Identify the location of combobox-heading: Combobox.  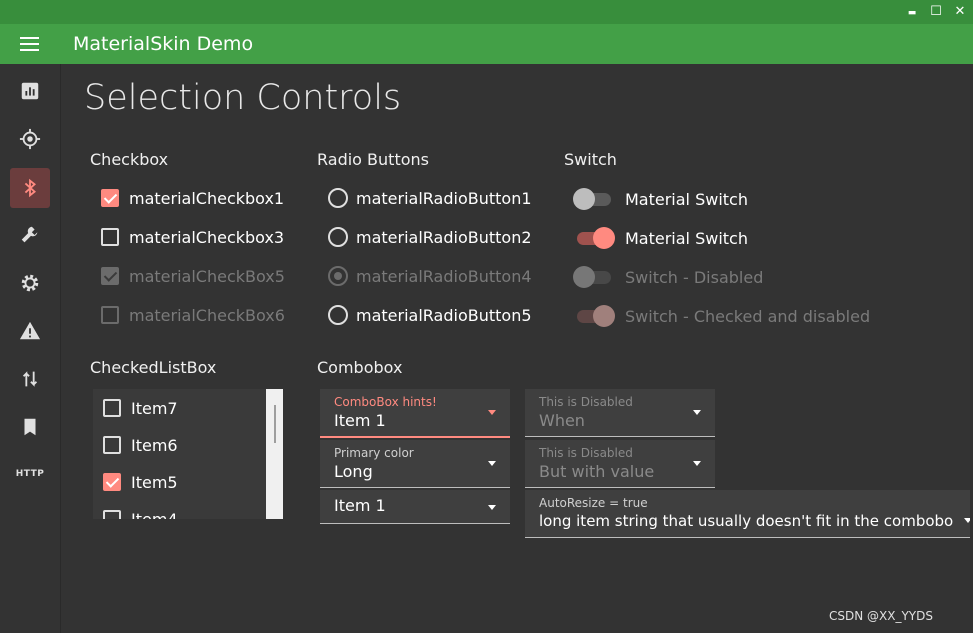
(360, 367).